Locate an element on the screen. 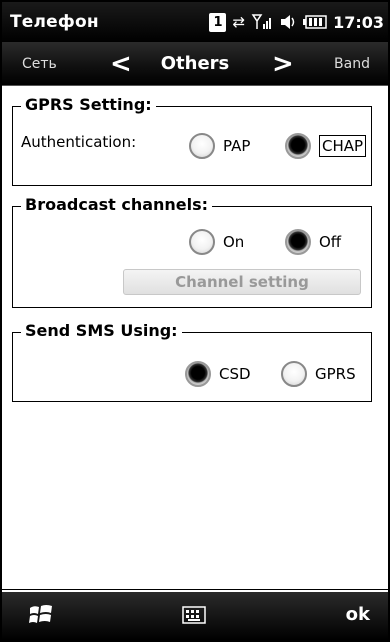 Image resolution: width=390 pixels, height=642 pixels. broadcast-on-radio is located at coordinates (202, 242).